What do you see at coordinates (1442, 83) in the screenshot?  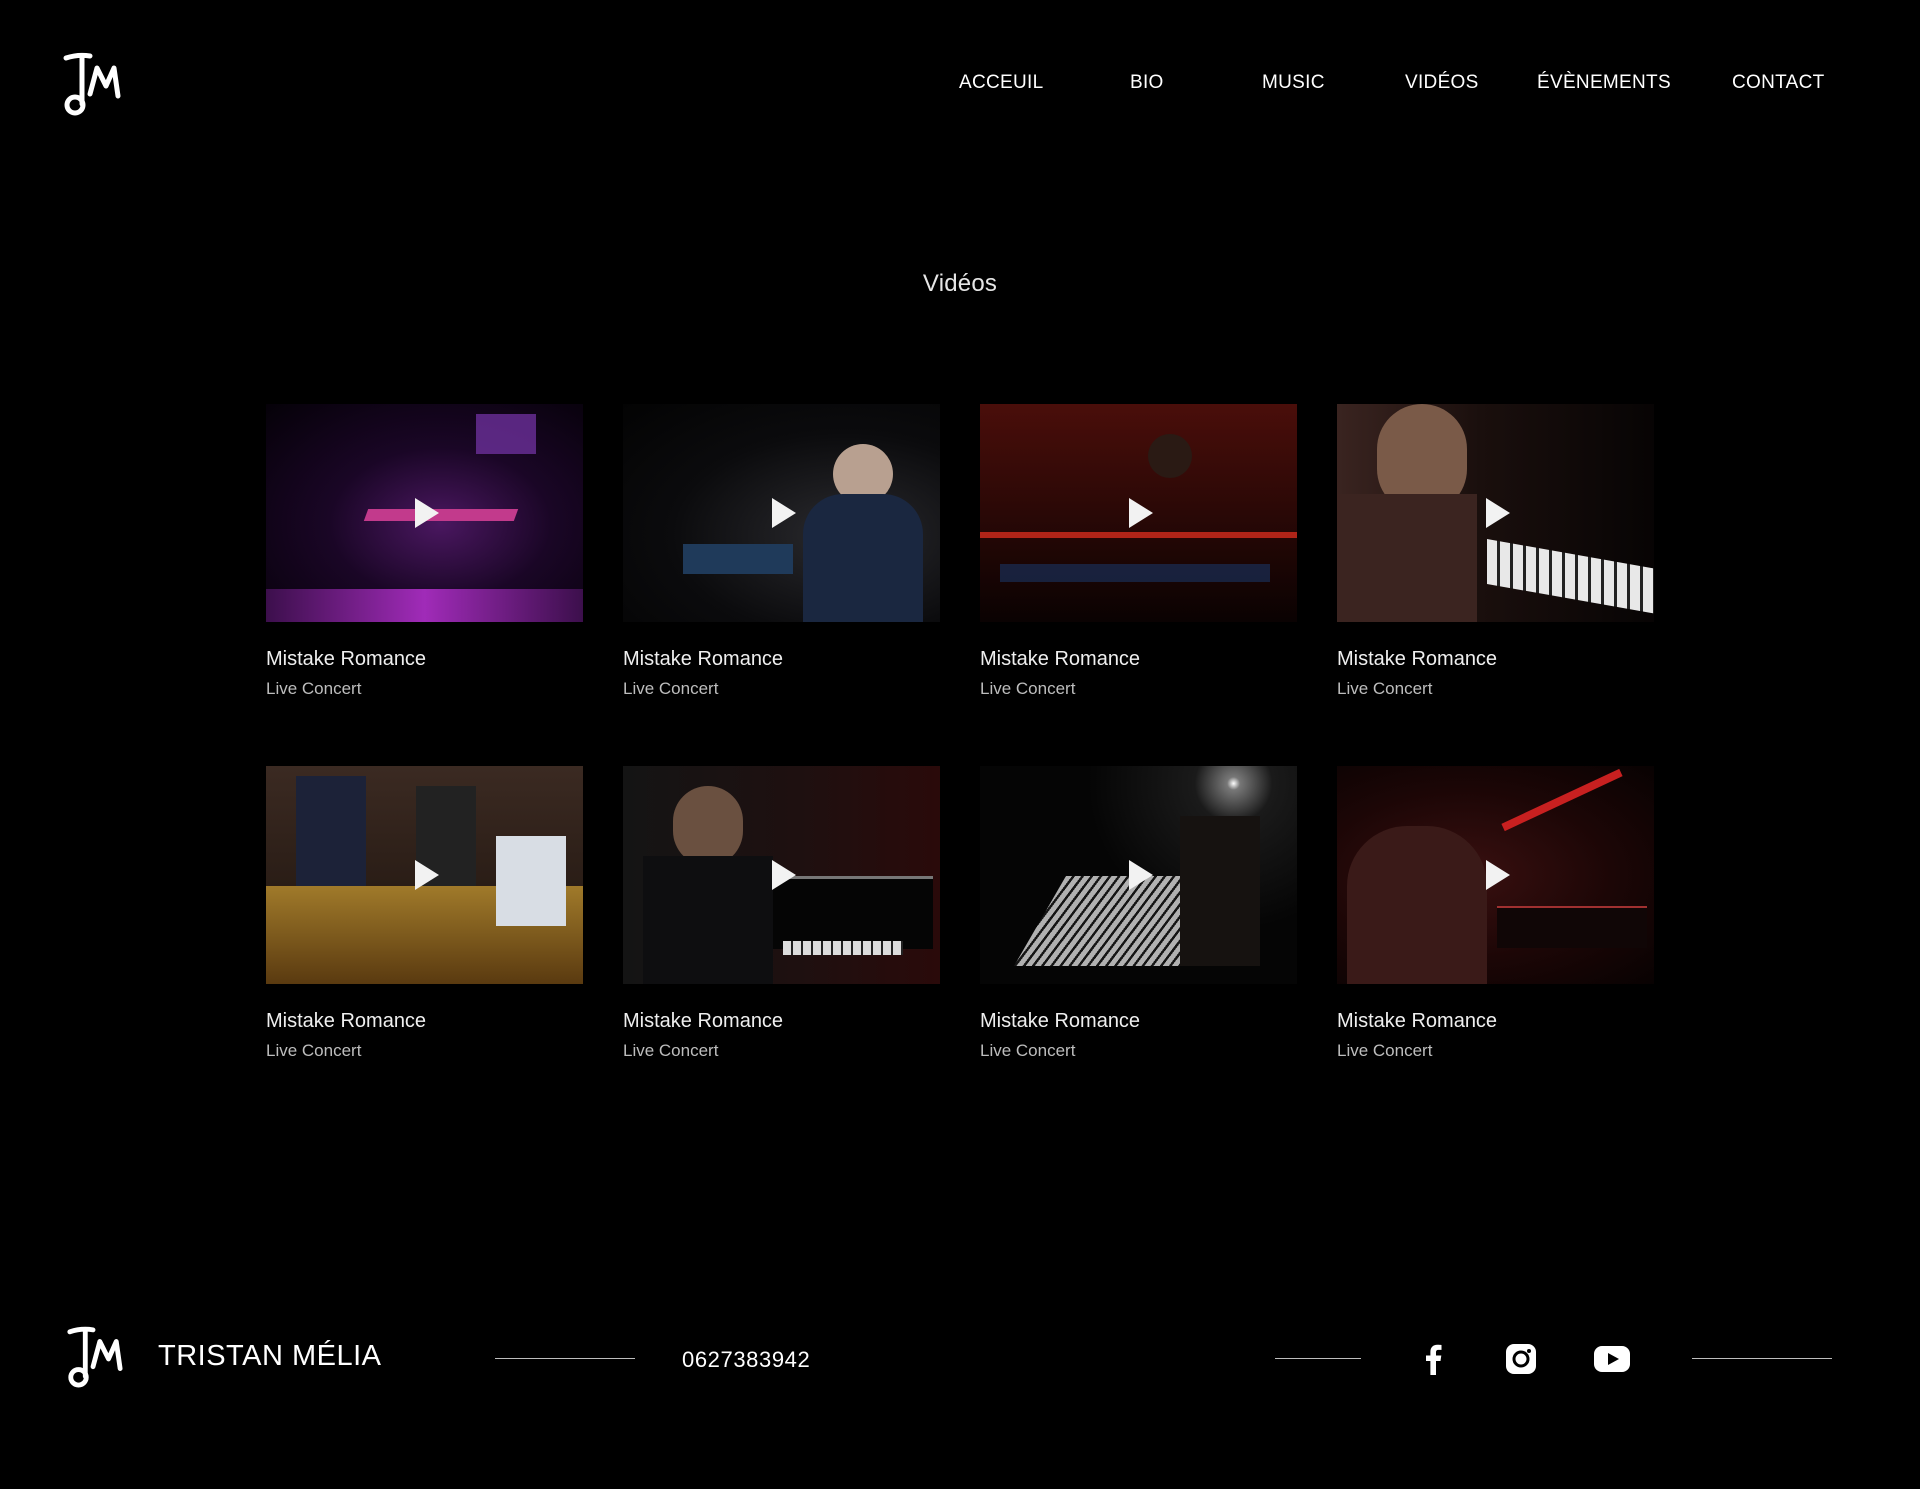 I see `nav-item-videos: VIDÉOS` at bounding box center [1442, 83].